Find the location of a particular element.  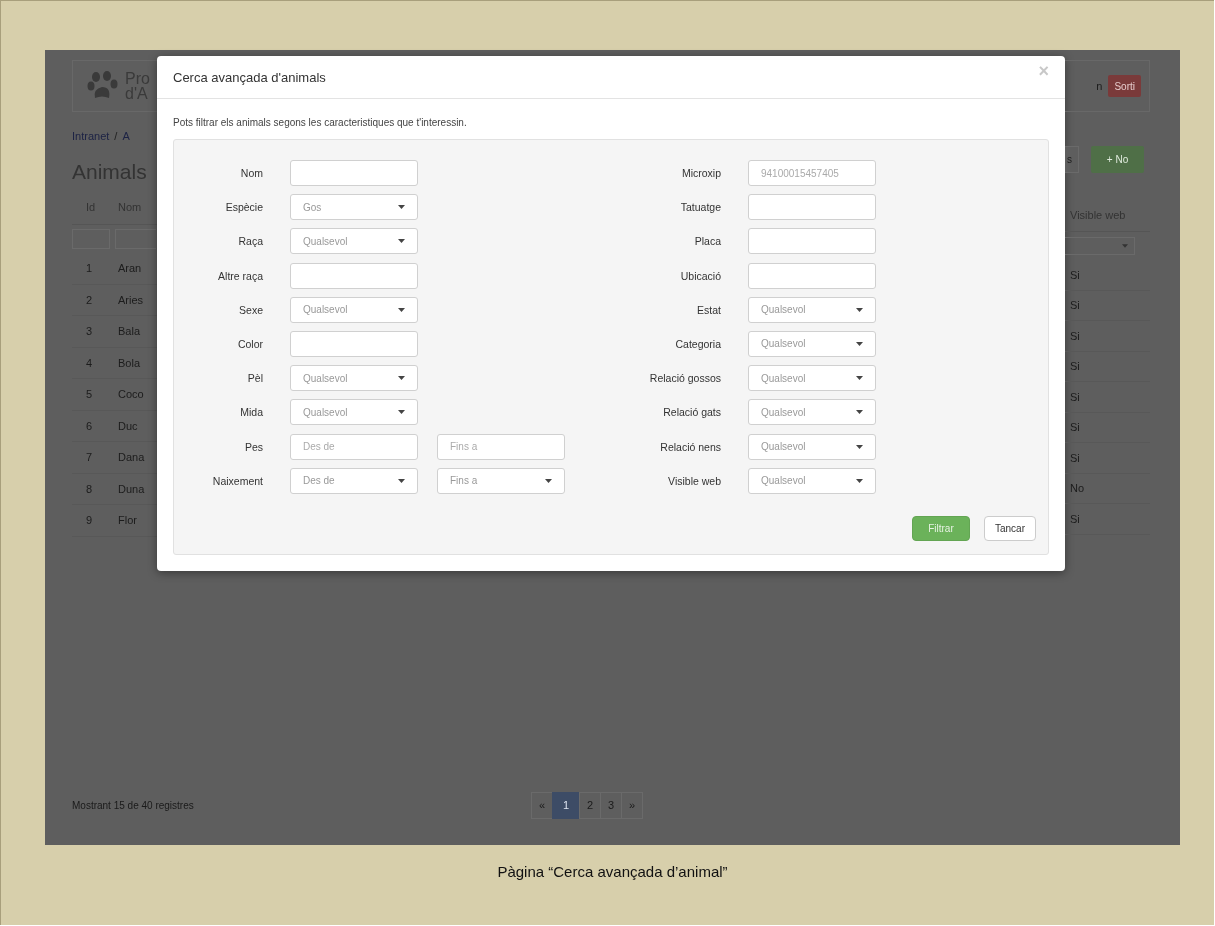

field-label: Tatuatge is located at coordinates (700, 207).